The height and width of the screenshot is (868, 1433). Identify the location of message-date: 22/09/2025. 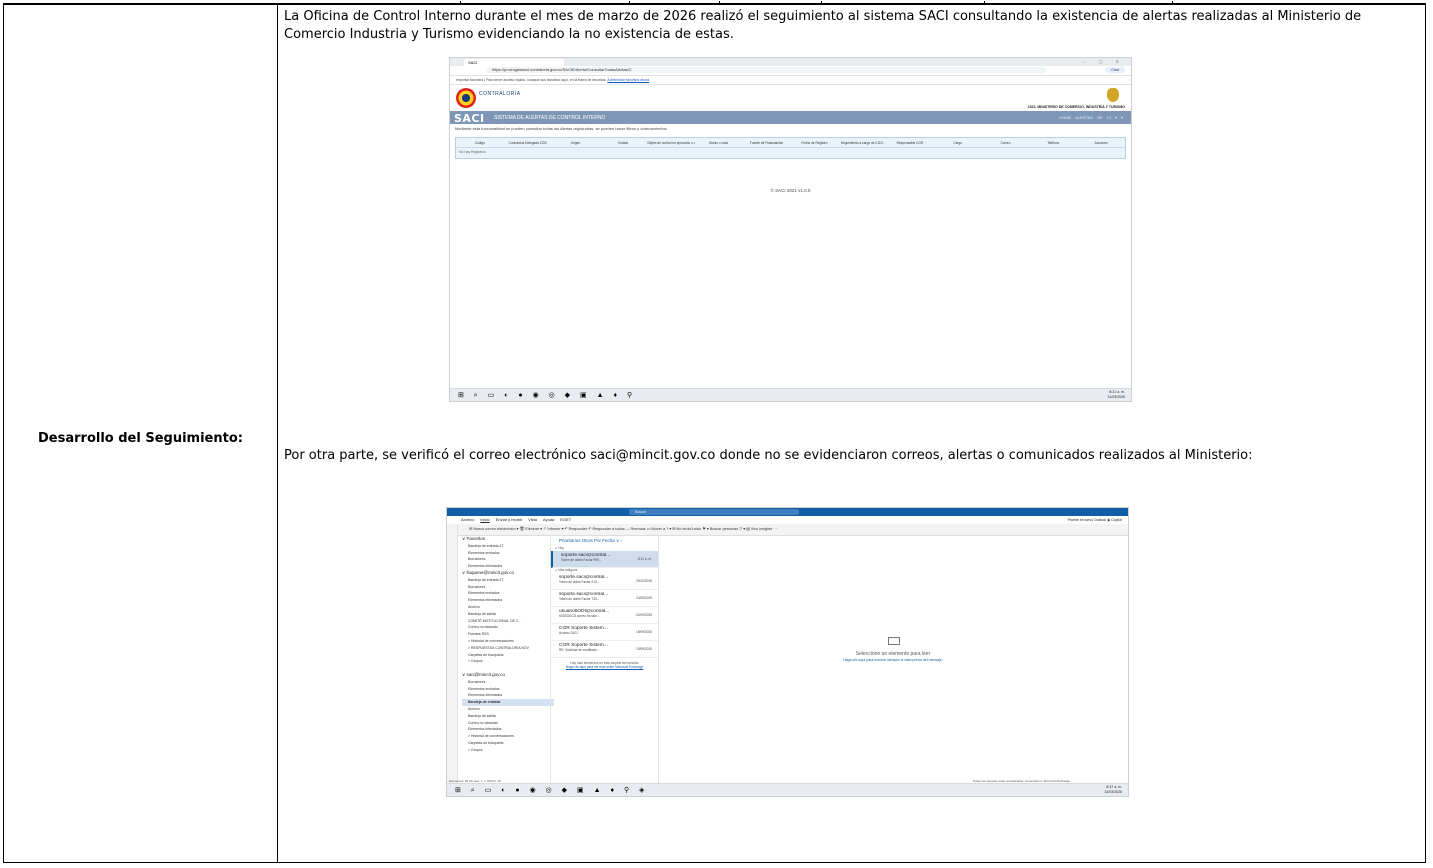
(644, 615).